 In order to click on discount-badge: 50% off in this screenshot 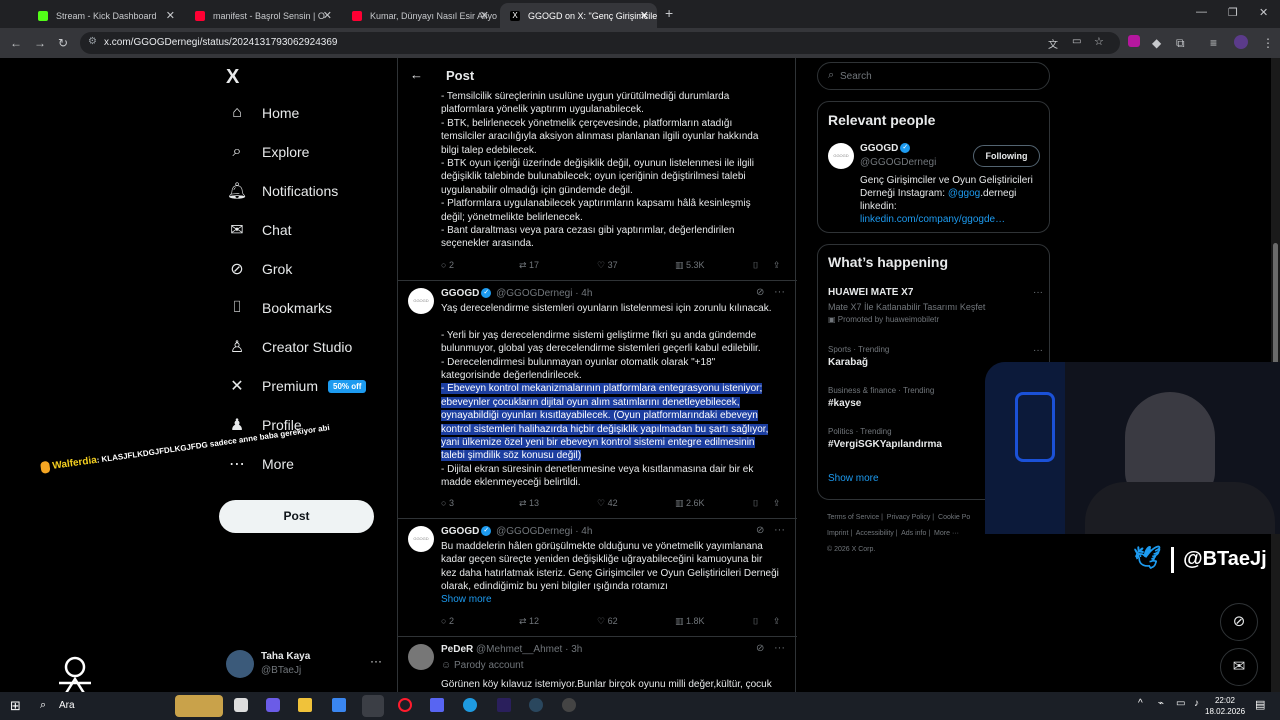, I will do `click(347, 386)`.